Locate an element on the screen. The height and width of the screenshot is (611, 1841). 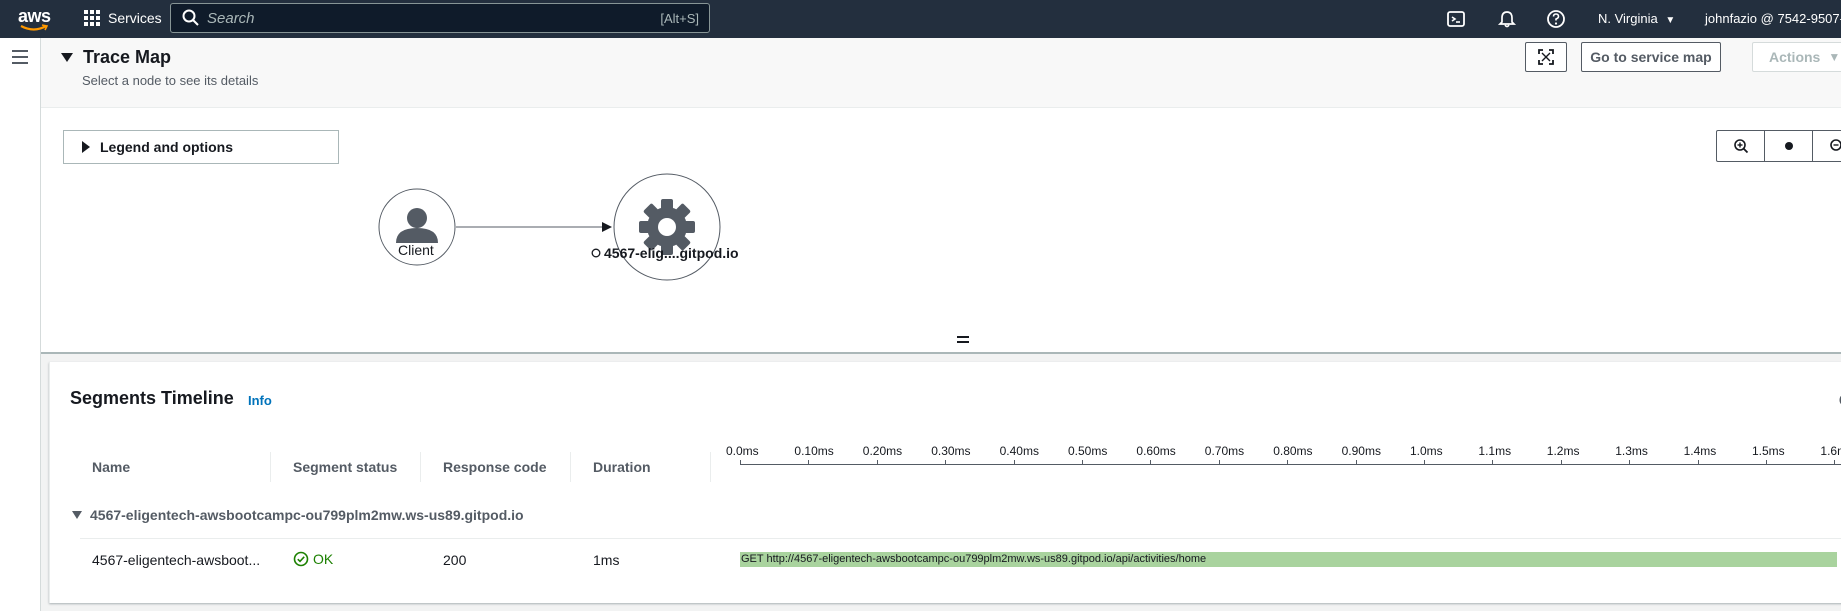
search-input is located at coordinates (434, 18).